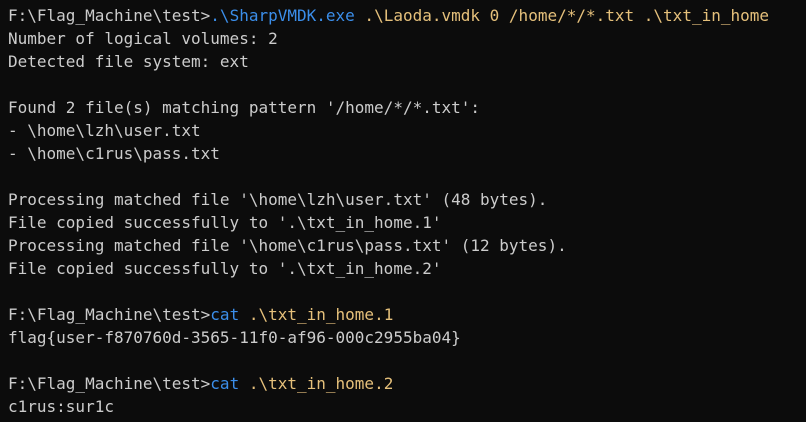 This screenshot has width=806, height=422. I want to click on output-text: Detected file system: ext, so click(128, 61).